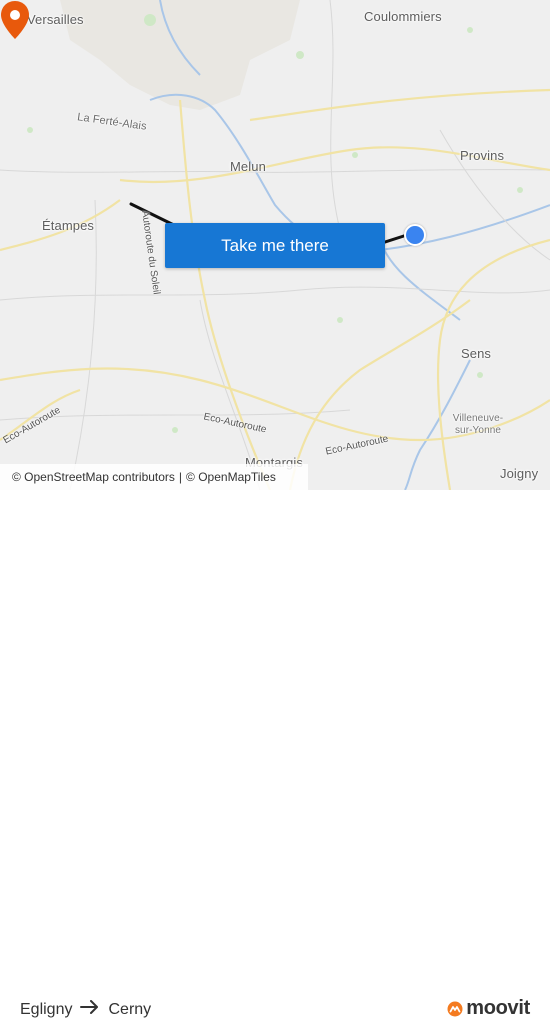 The width and height of the screenshot is (550, 1020). What do you see at coordinates (130, 1009) in the screenshot?
I see `route-destination: Cerny` at bounding box center [130, 1009].